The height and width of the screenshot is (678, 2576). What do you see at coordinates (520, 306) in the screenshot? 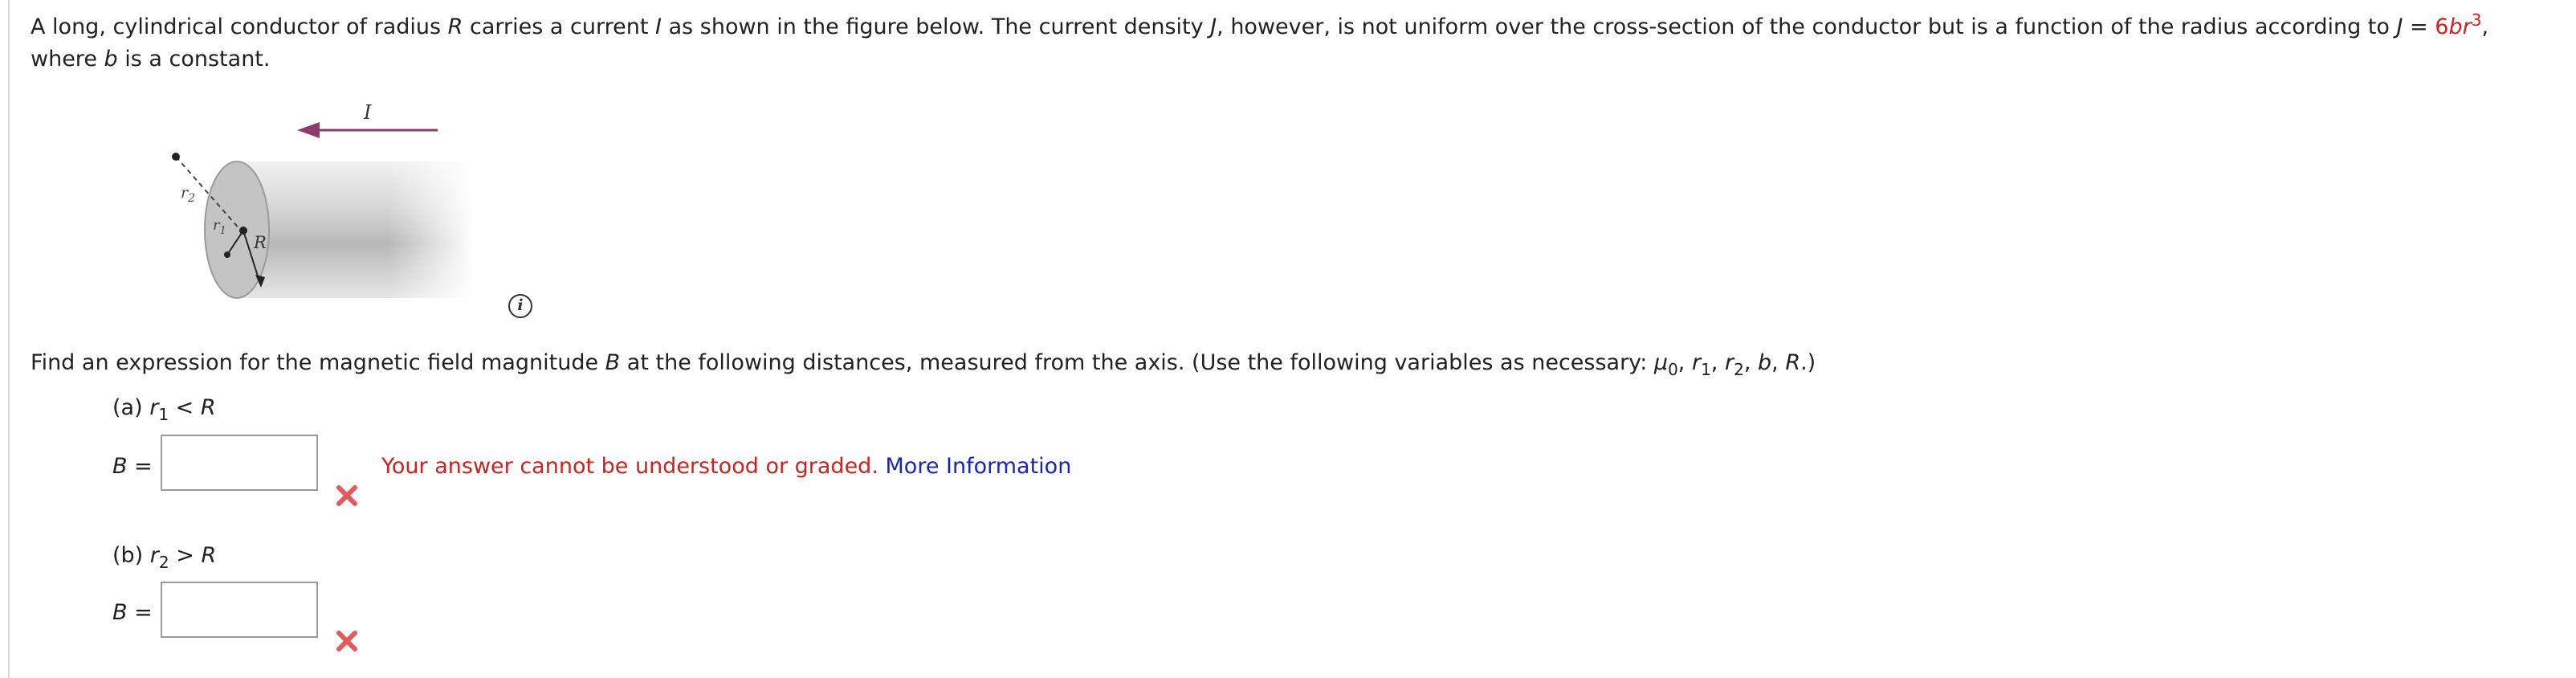
I see `info-icon: i` at bounding box center [520, 306].